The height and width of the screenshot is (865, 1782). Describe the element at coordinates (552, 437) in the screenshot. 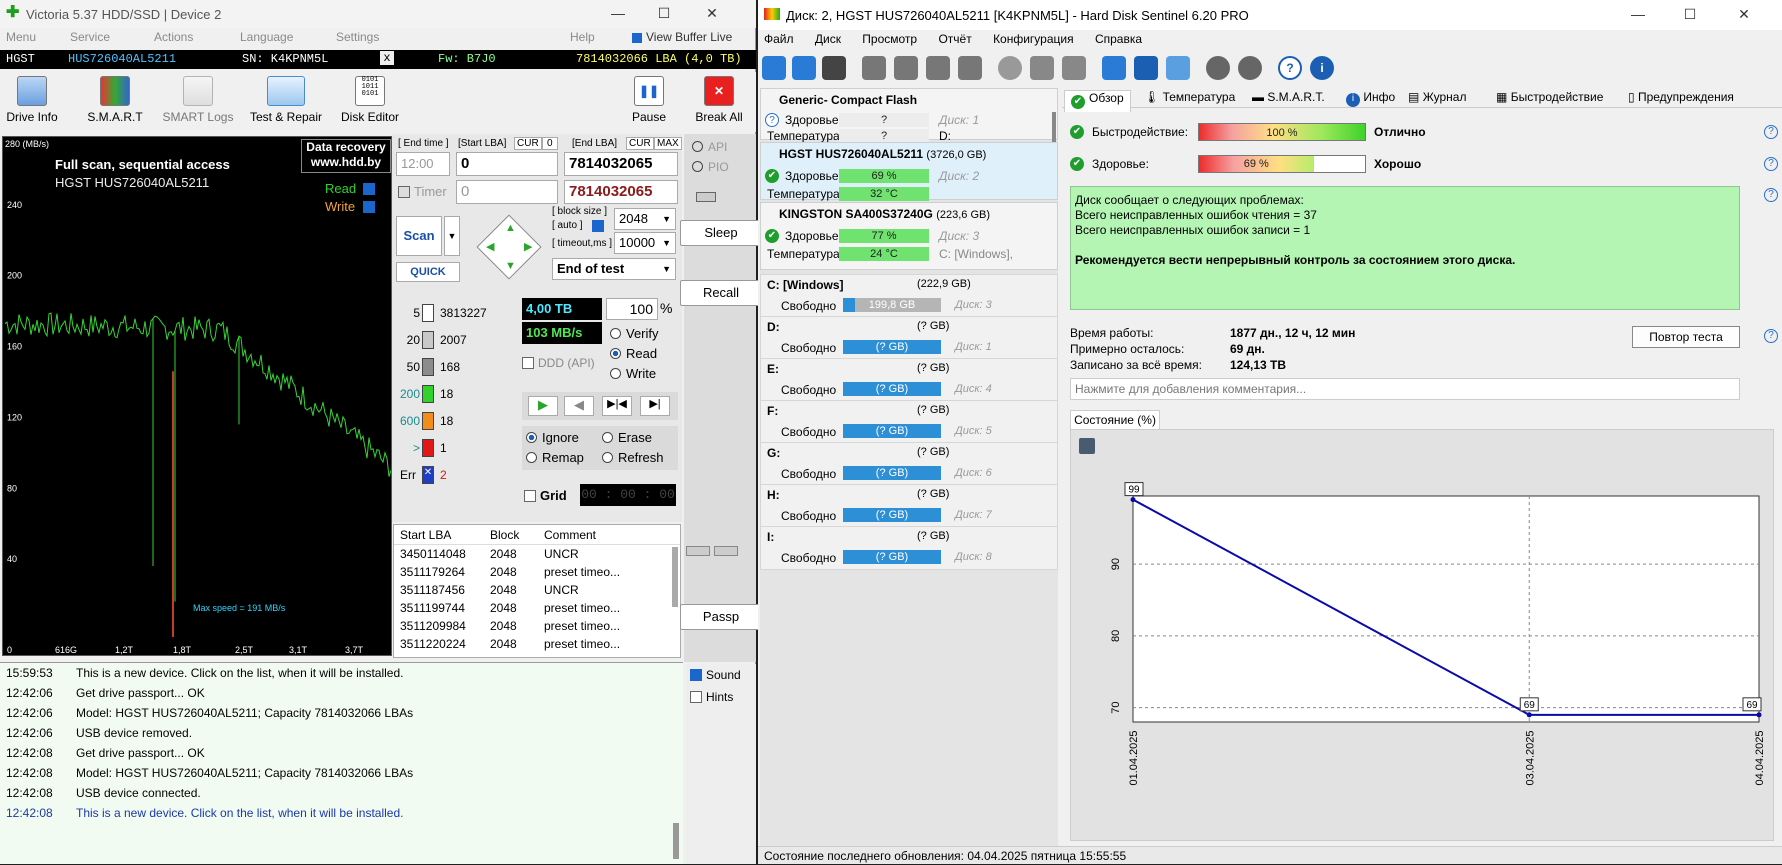

I see `ignore-radio: Ignore` at that location.